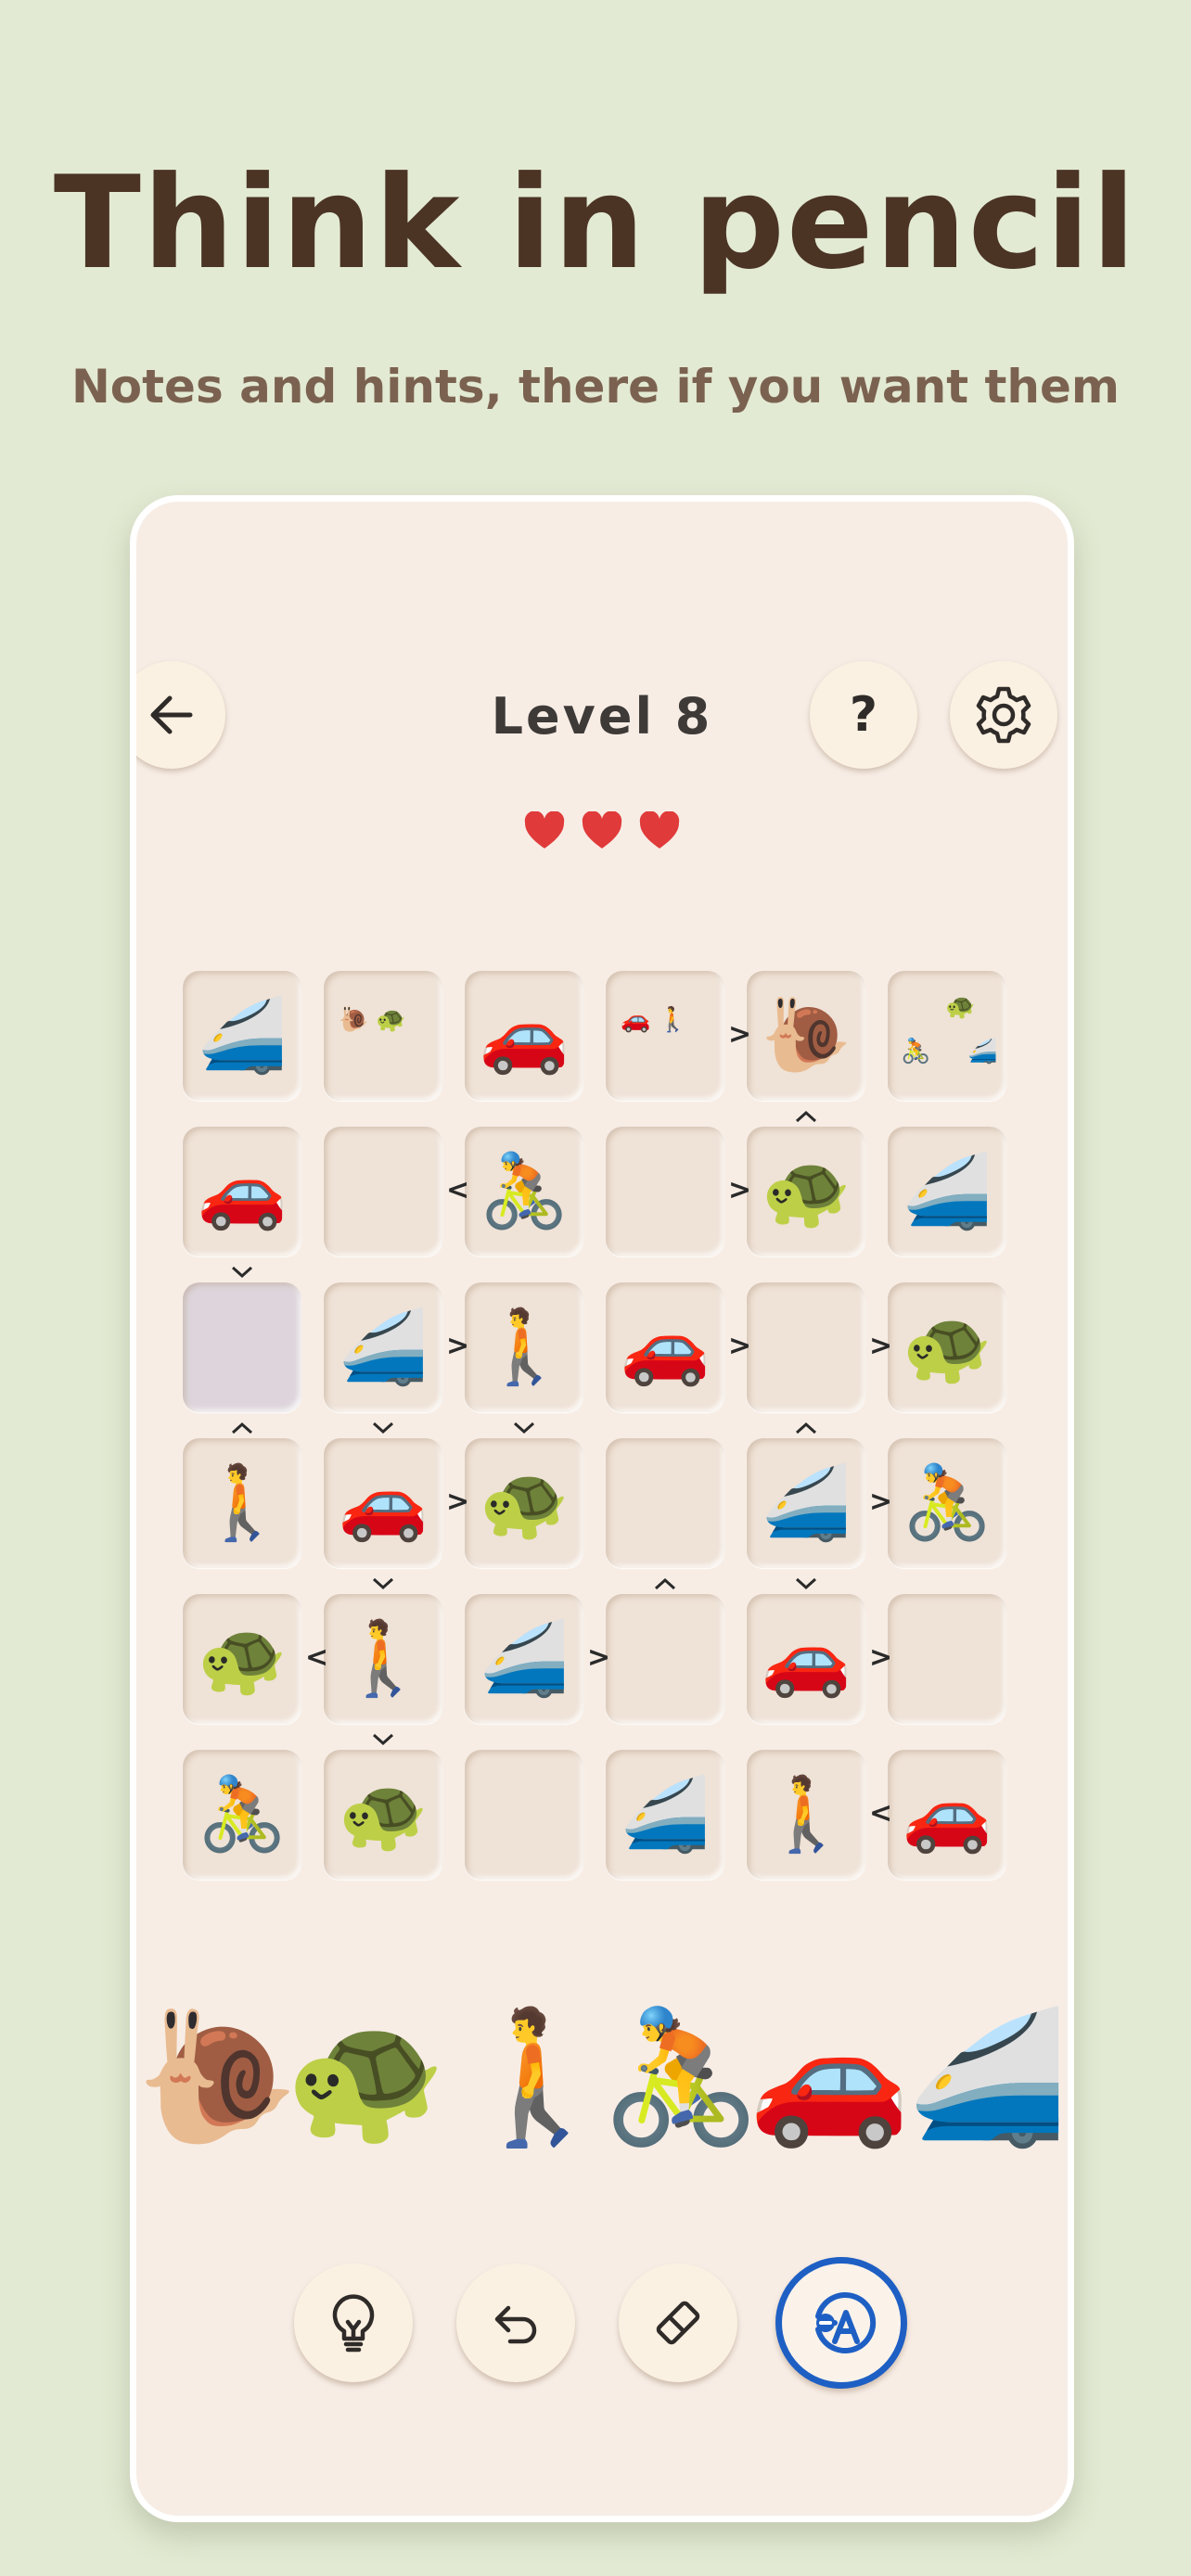 This screenshot has height=2576, width=1191. Describe the element at coordinates (846, 2323) in the screenshot. I see `pencil-mode-icon` at that location.